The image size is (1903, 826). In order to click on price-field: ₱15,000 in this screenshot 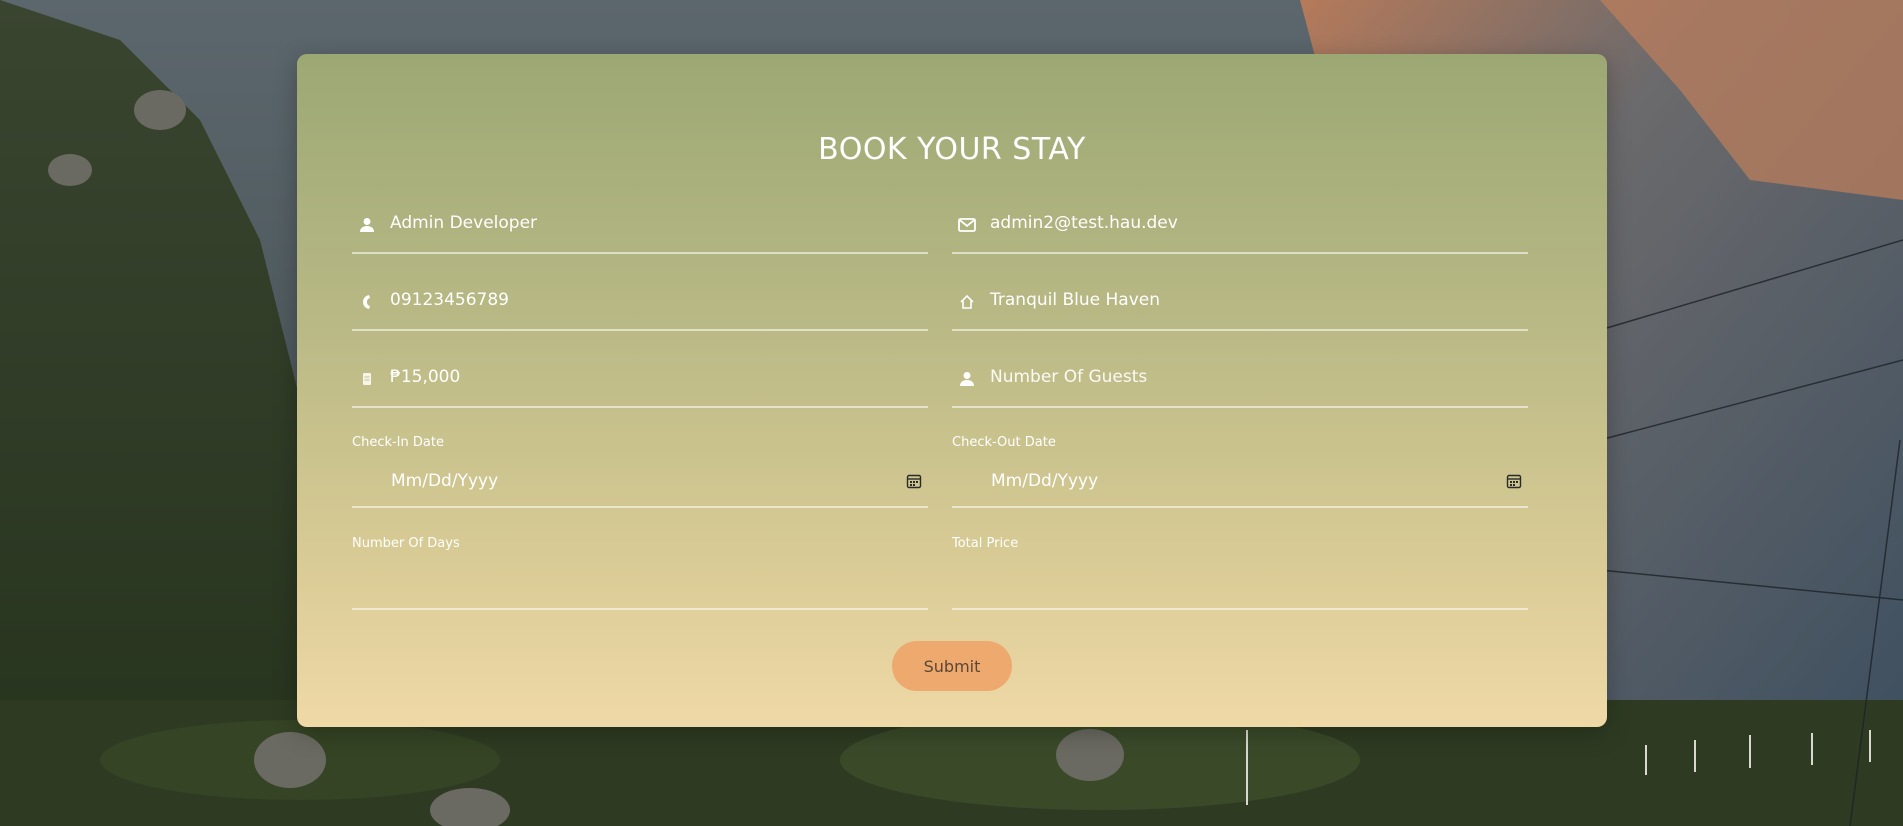, I will do `click(640, 383)`.